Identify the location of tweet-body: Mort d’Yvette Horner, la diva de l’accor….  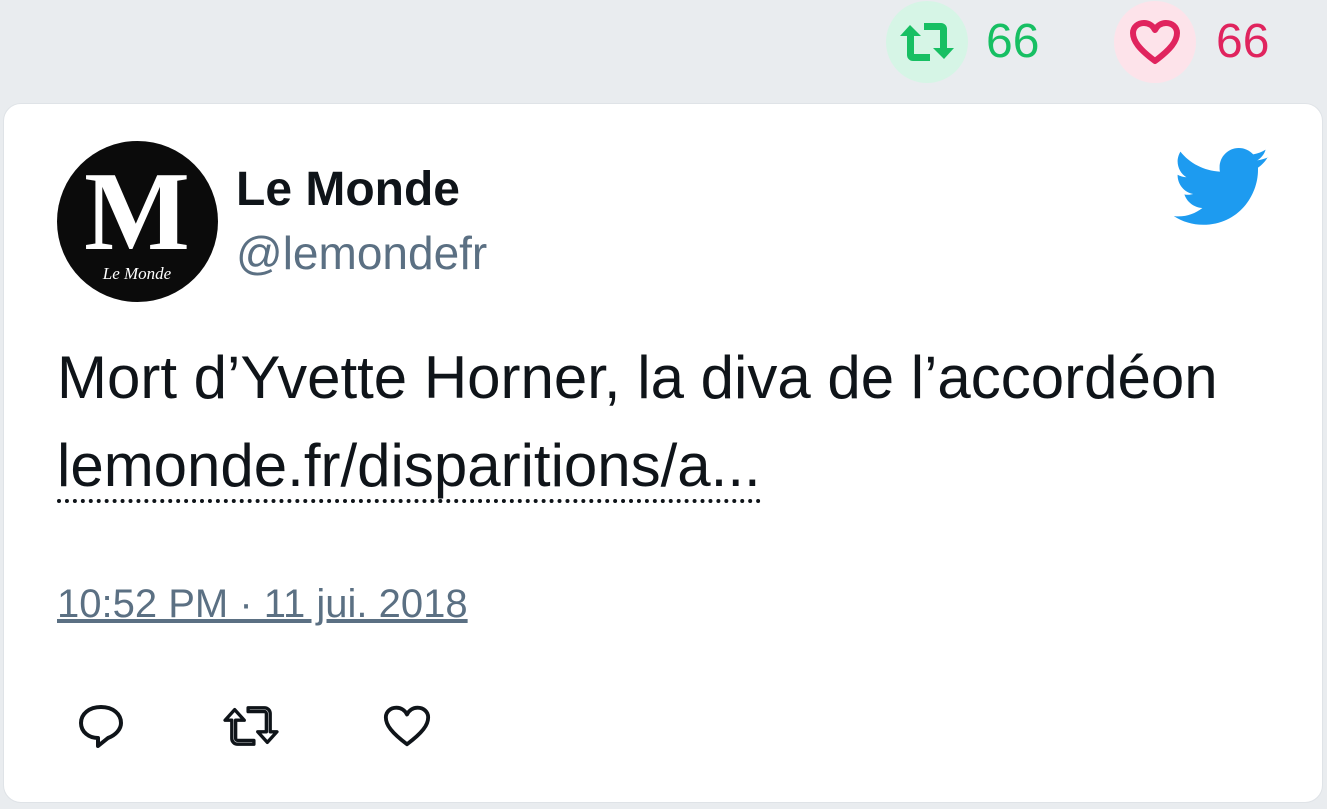
(637, 377).